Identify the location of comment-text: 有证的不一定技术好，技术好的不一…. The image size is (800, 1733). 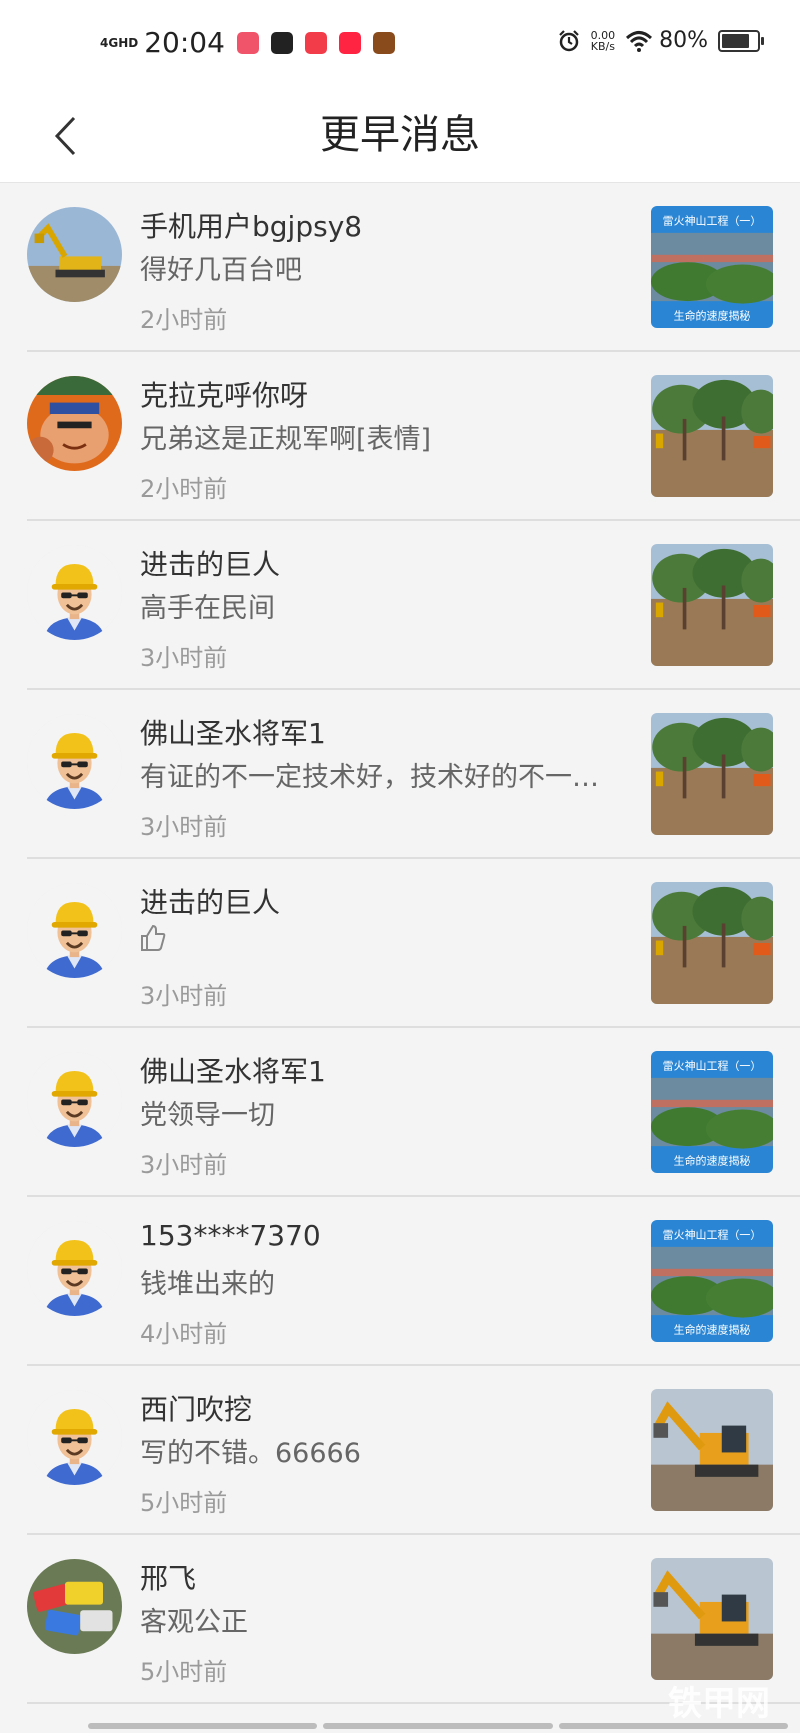
(369, 777).